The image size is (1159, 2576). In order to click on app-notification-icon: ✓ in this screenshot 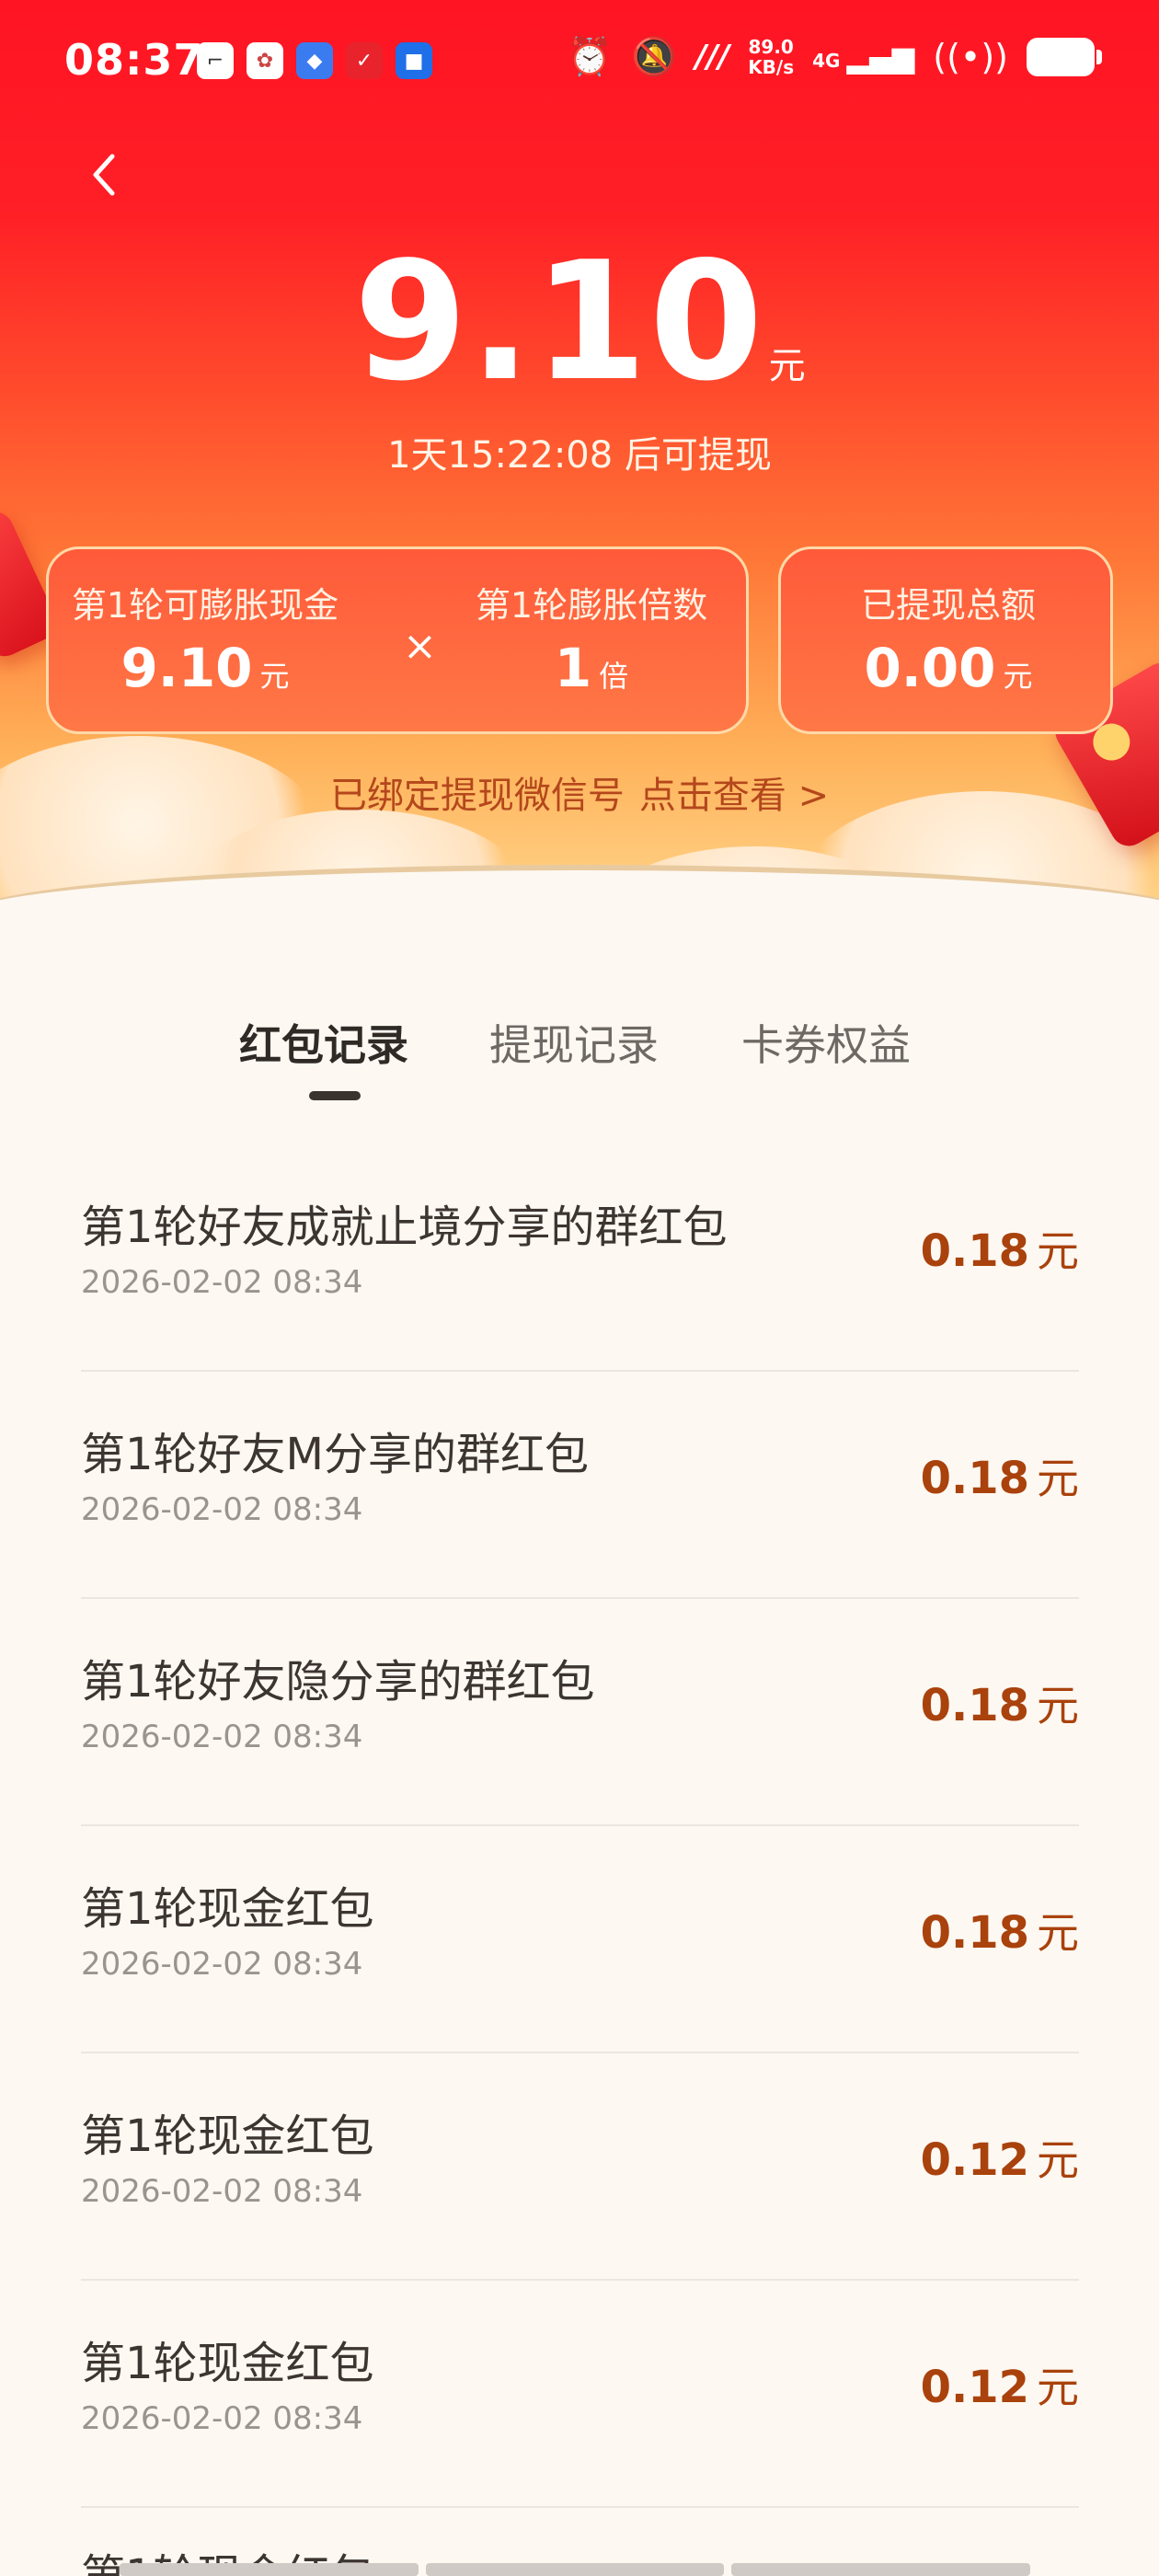, I will do `click(364, 60)`.